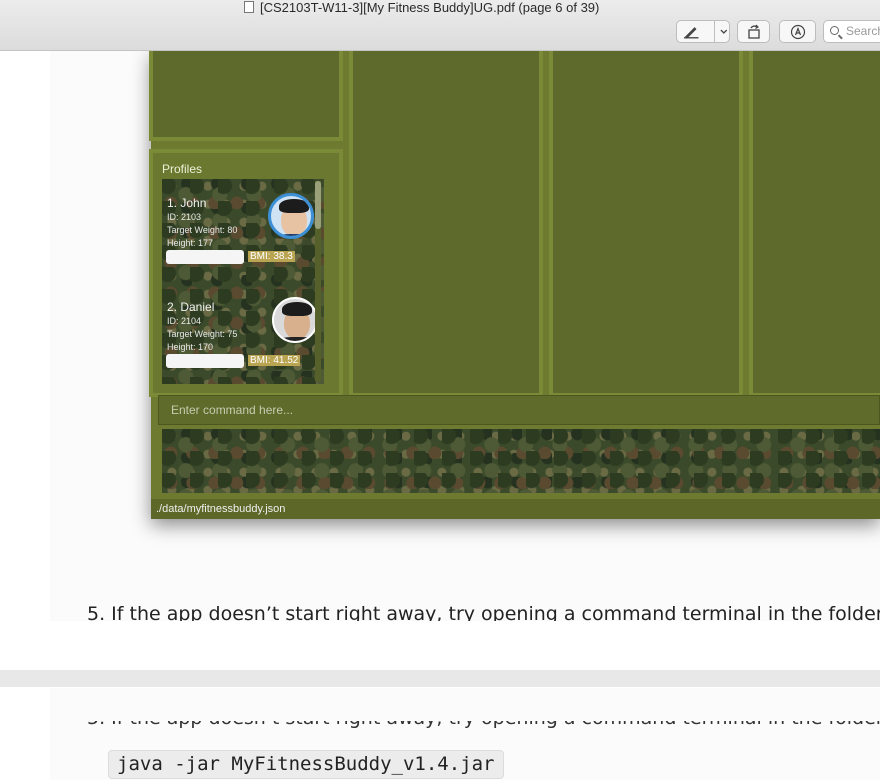  I want to click on top-left-panel, so click(246, 94).